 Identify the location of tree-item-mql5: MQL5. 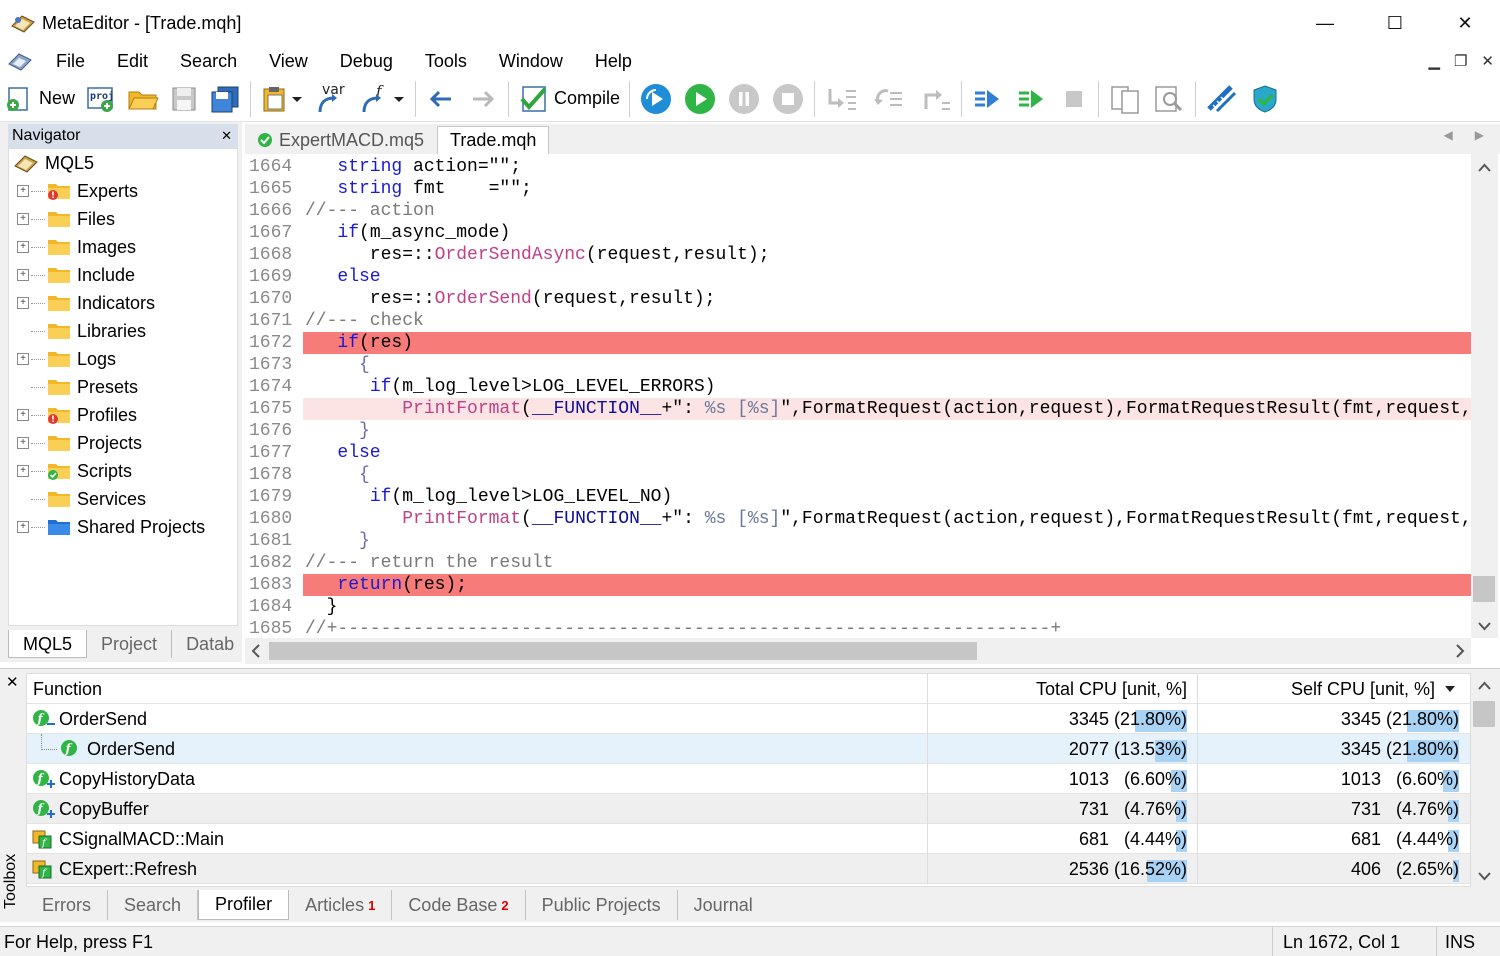
(51, 163).